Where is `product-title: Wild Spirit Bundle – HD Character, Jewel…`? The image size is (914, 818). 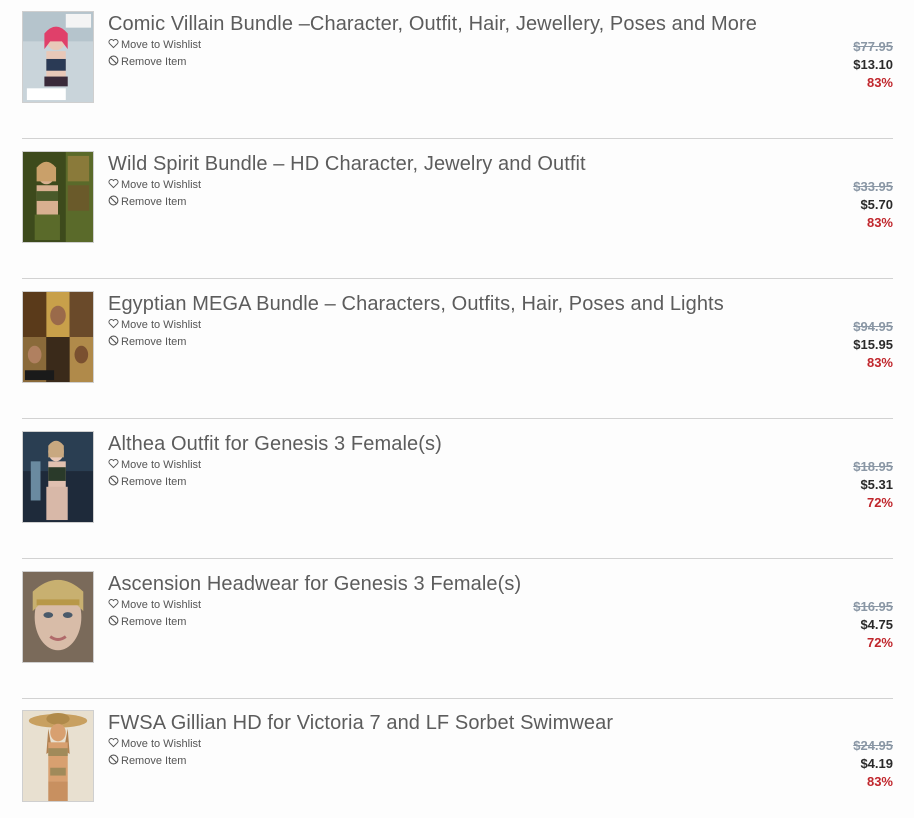
product-title: Wild Spirit Bundle – HD Character, Jewel… is located at coordinates (347, 164).